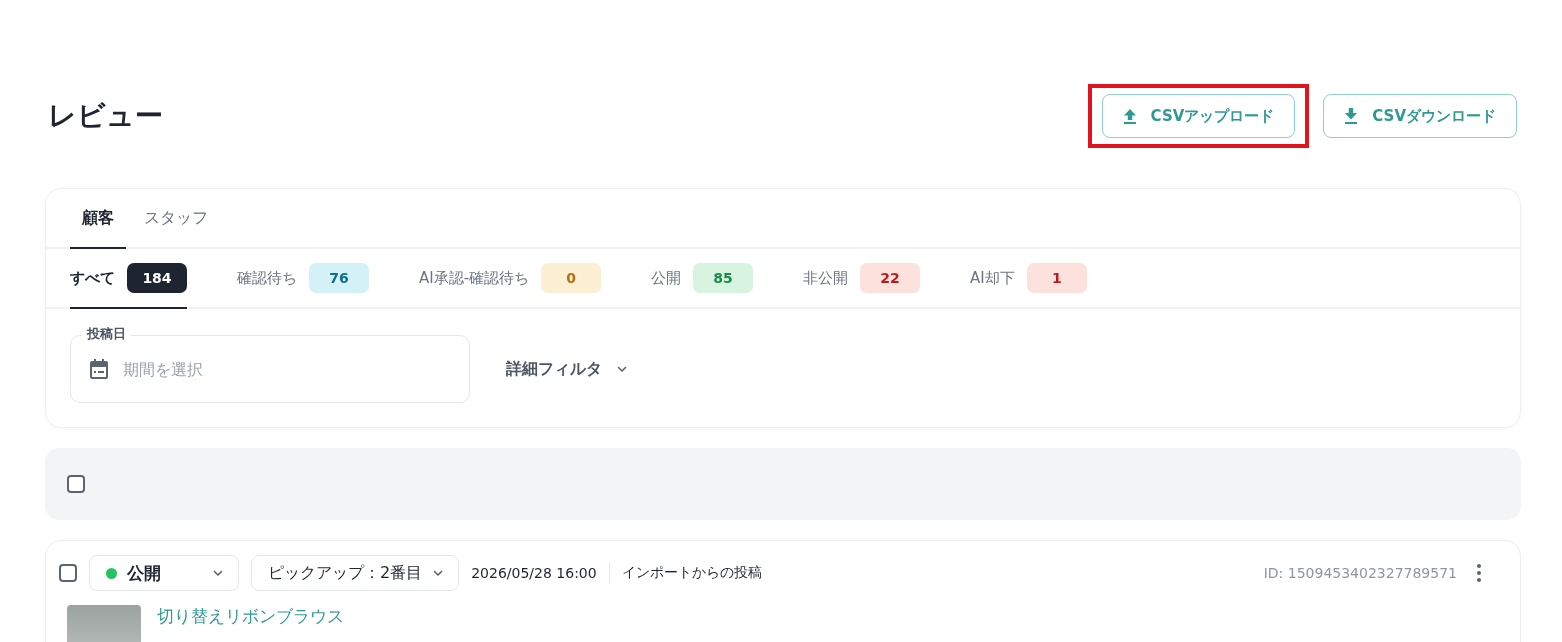 This screenshot has height=642, width=1562. What do you see at coordinates (355, 573) in the screenshot?
I see `pickup-dropdown: ピックアップ：2番目` at bounding box center [355, 573].